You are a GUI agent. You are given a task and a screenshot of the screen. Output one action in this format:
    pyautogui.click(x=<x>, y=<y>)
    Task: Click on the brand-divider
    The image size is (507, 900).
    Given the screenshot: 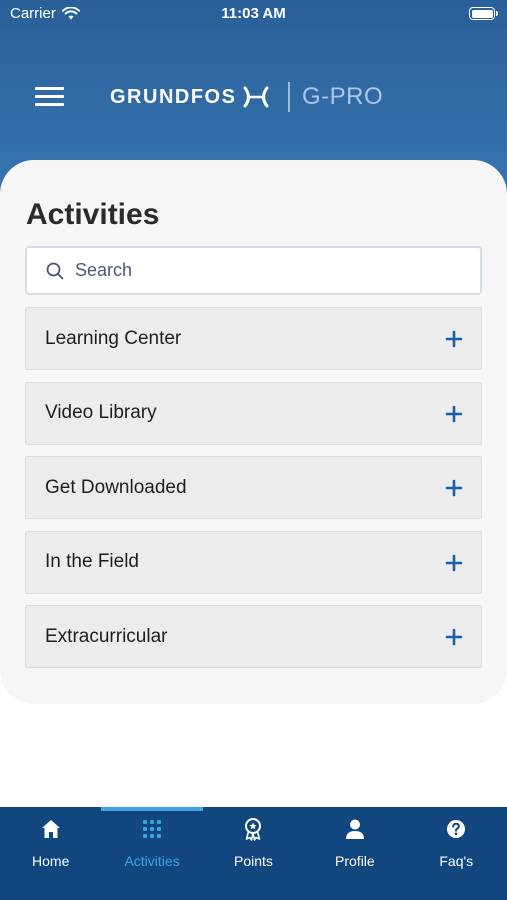 What is the action you would take?
    pyautogui.click(x=289, y=97)
    